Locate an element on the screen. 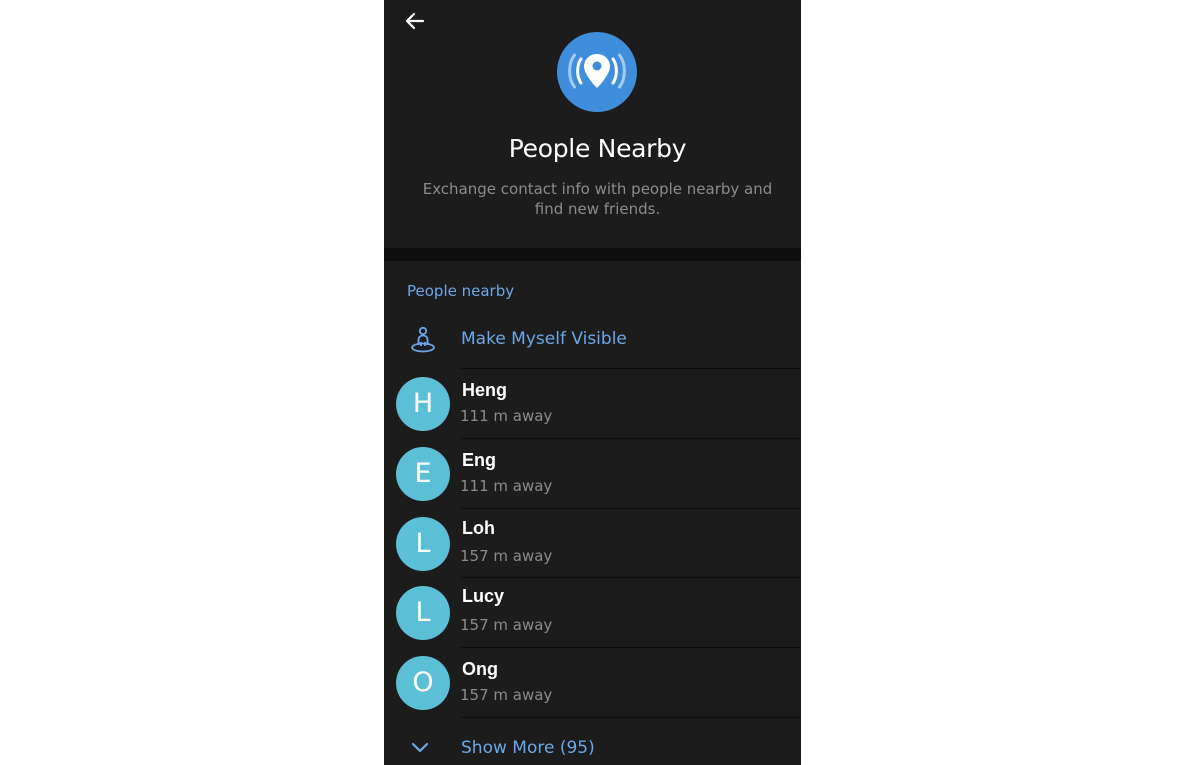 The height and width of the screenshot is (765, 1200). nearby-user-row: H Heng 111 m away is located at coordinates (592, 403).